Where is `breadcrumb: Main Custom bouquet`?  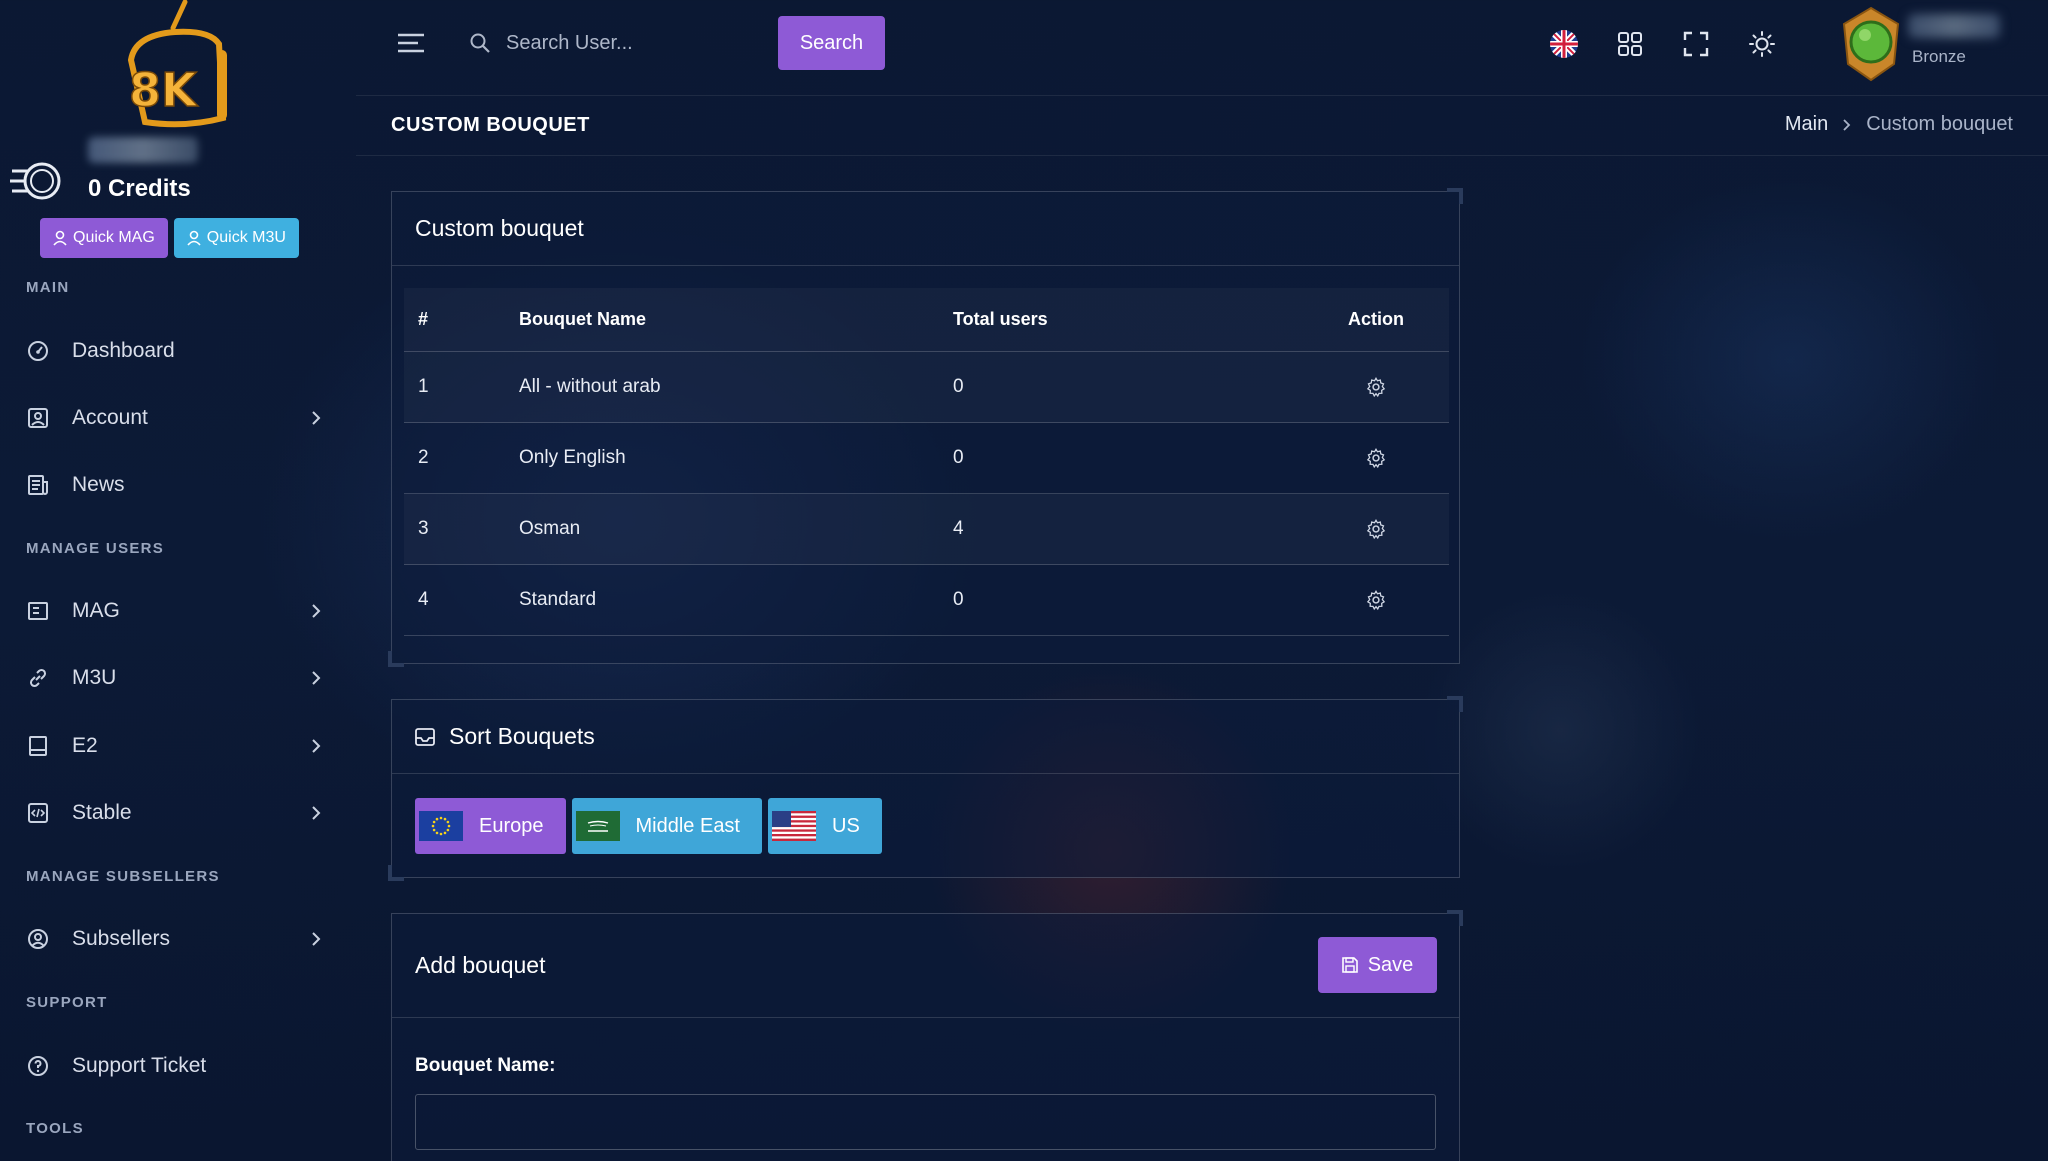
breadcrumb: Main Custom bouquet is located at coordinates (1899, 124).